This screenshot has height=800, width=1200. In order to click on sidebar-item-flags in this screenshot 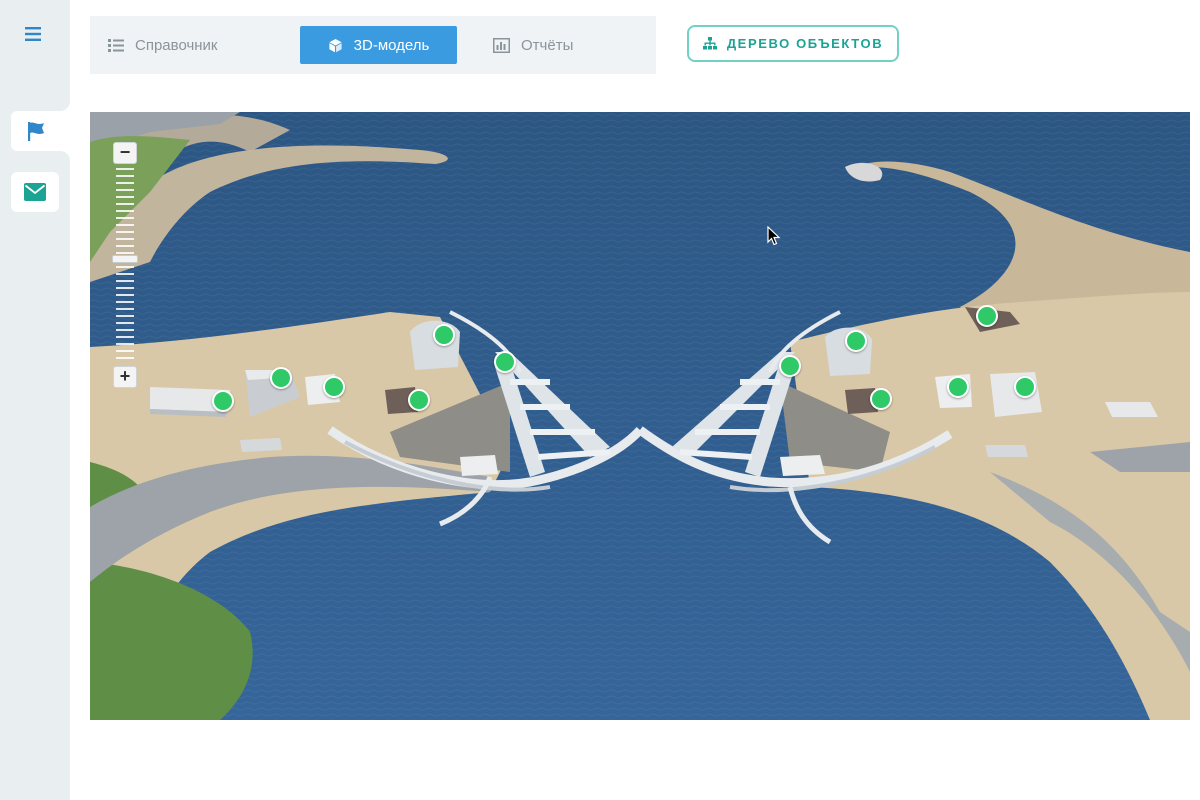, I will do `click(40, 131)`.